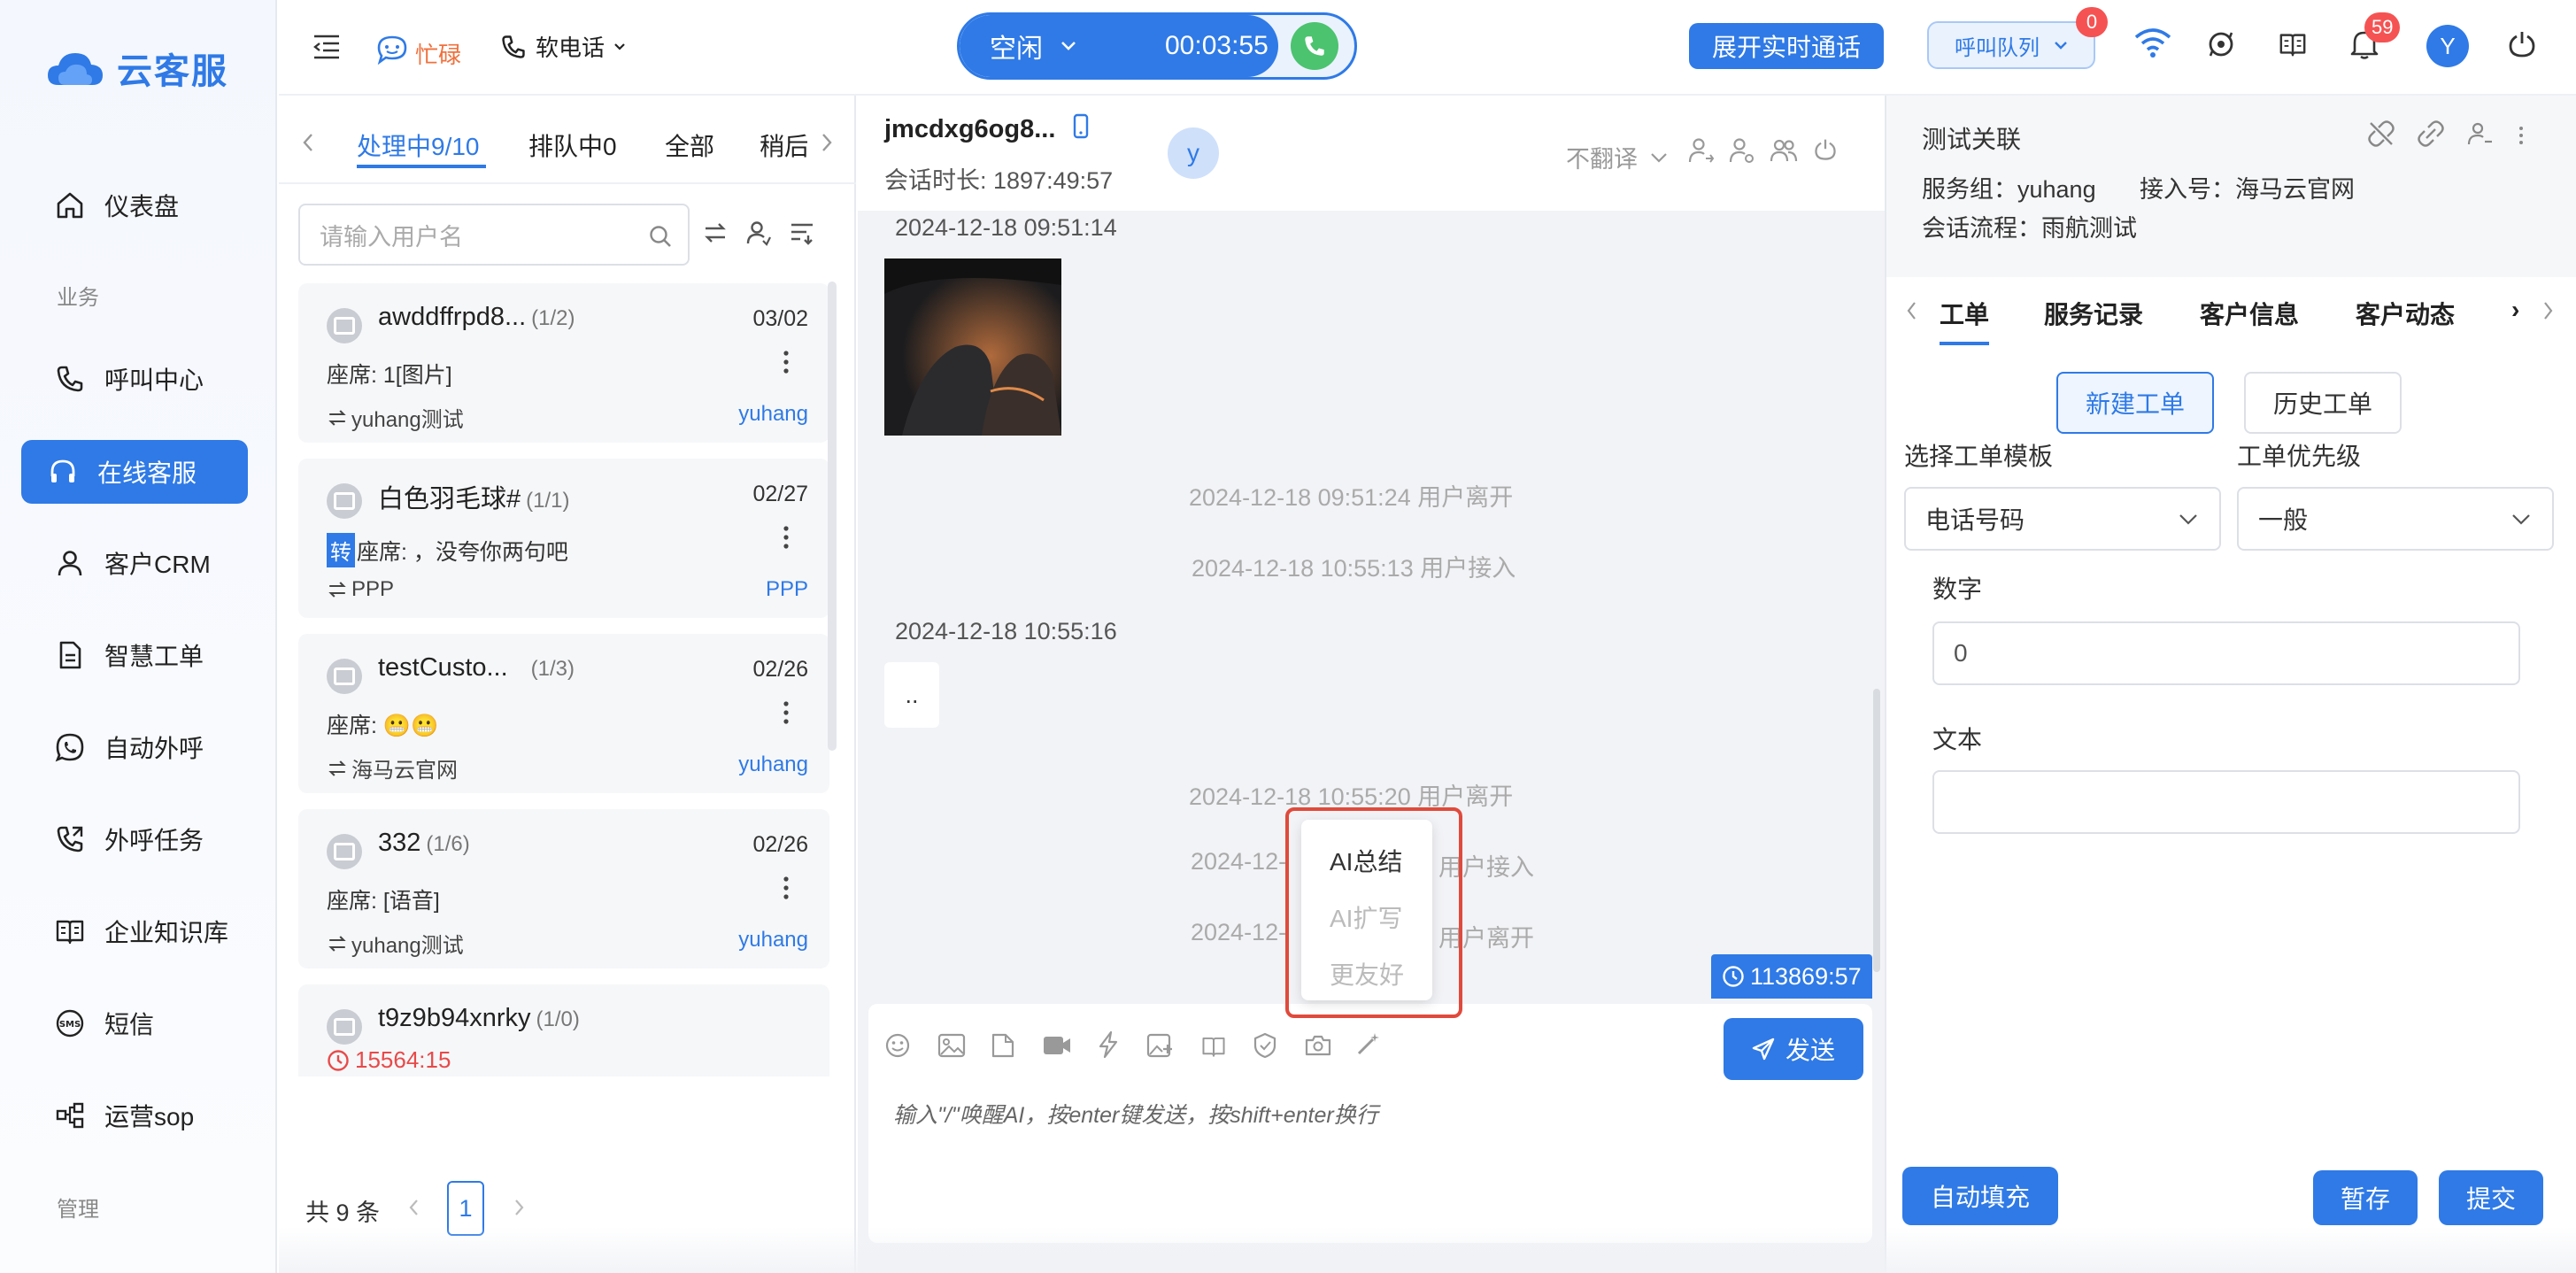 The image size is (2576, 1273). I want to click on bottom-fade, so click(1427, 1250).